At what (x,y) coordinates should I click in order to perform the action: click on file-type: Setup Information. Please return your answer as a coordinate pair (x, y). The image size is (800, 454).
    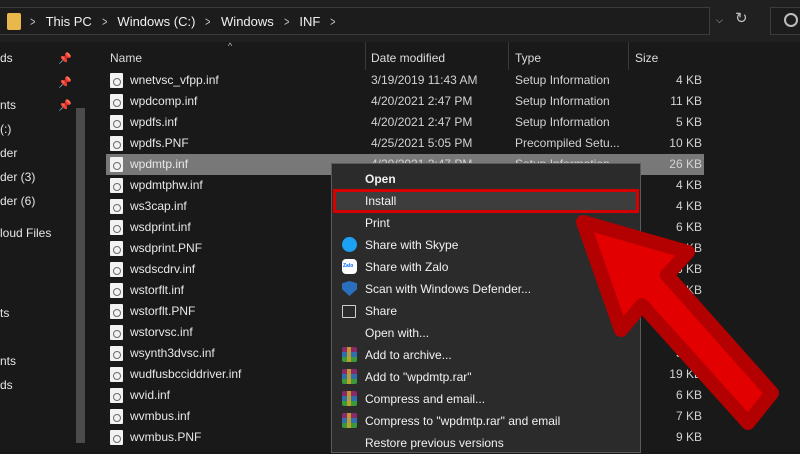
    Looking at the image, I should click on (562, 80).